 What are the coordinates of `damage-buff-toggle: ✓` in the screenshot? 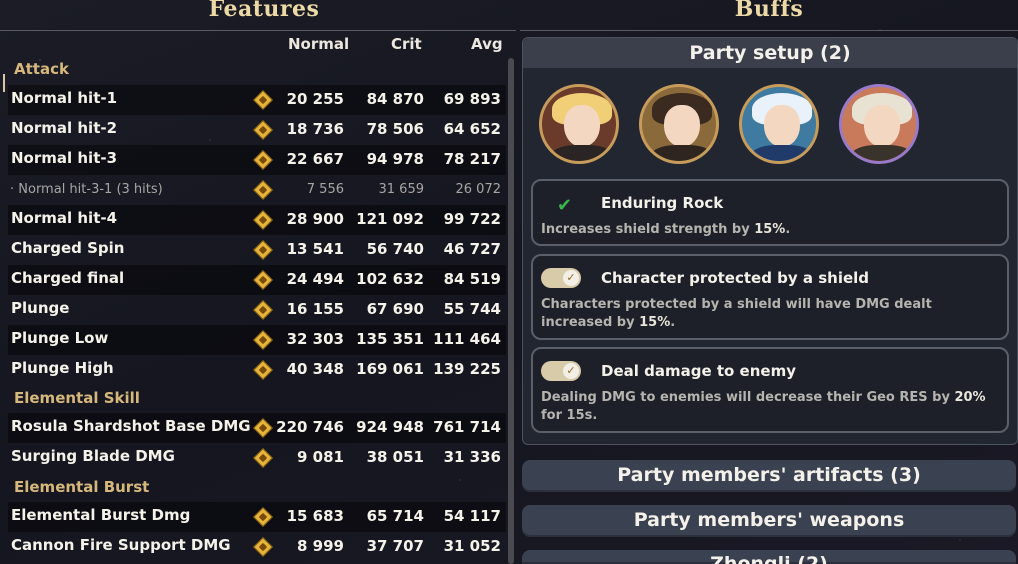 It's located at (561, 371).